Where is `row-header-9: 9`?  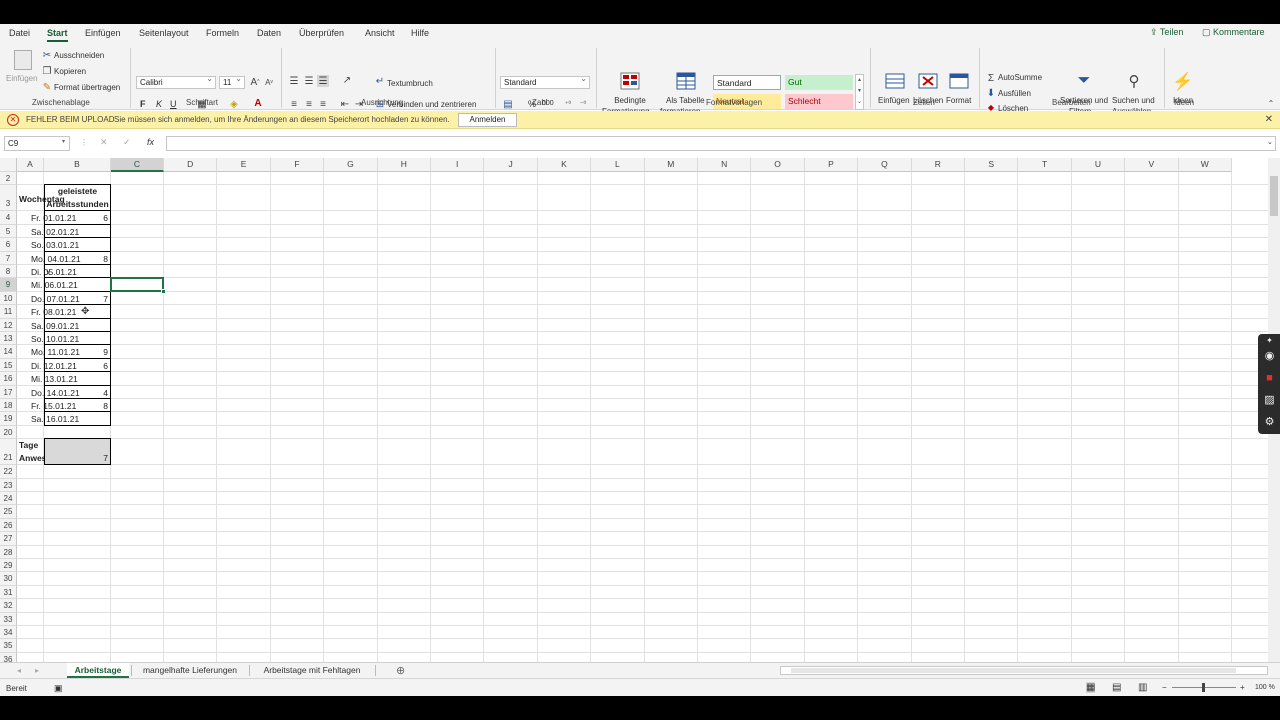
row-header-9: 9 is located at coordinates (8, 285).